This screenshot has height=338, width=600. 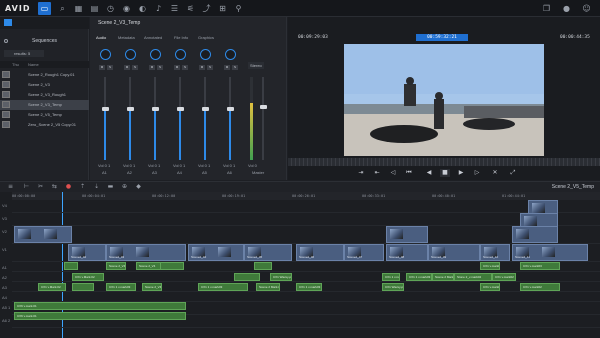 I want to click on audio-clip: Stone 2_v.mark02, so click(x=473, y=277).